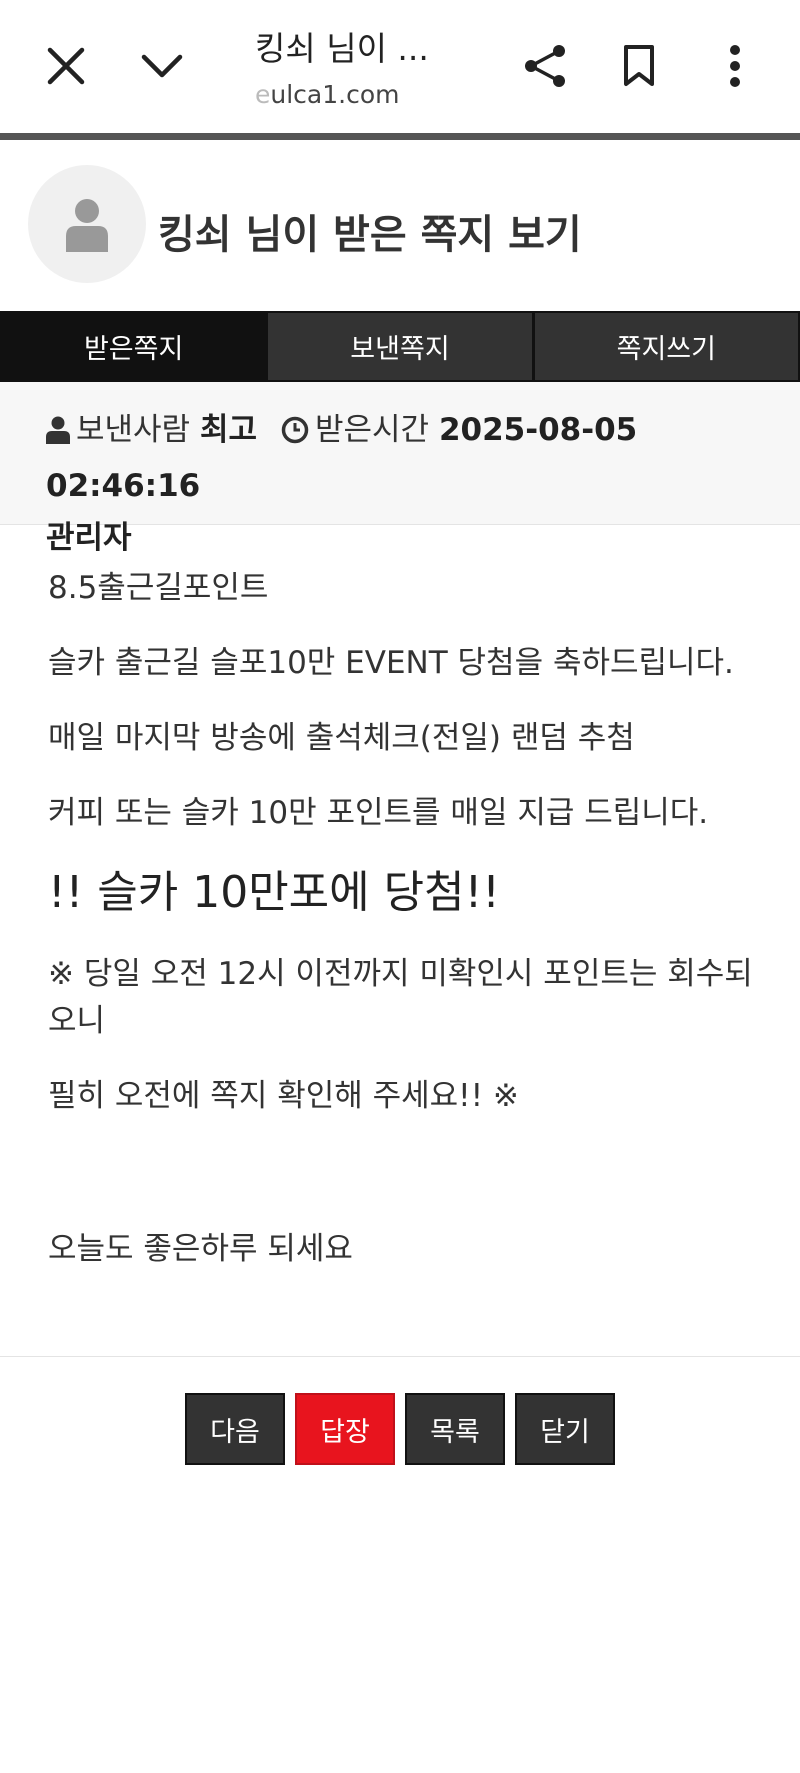 The width and height of the screenshot is (800, 1773). I want to click on tab-sent: 보낸쪽지, so click(398, 346).